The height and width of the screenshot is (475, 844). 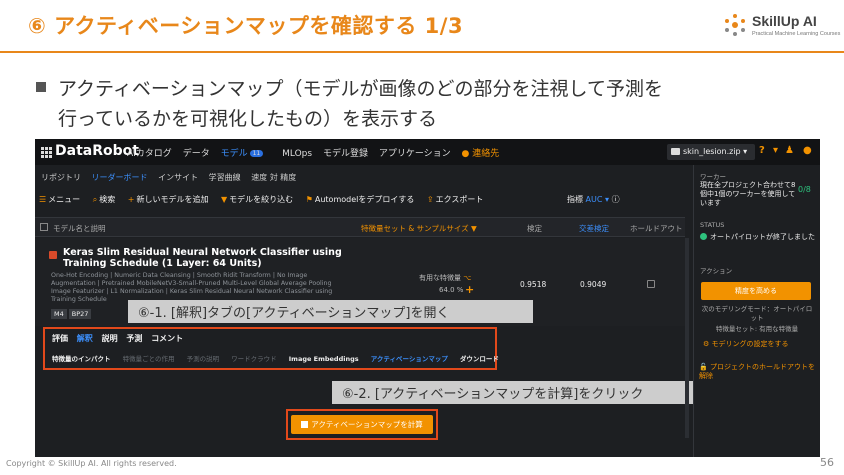 What do you see at coordinates (172, 199) in the screenshot?
I see `add-model-label: 新しいモデルを追加` at bounding box center [172, 199].